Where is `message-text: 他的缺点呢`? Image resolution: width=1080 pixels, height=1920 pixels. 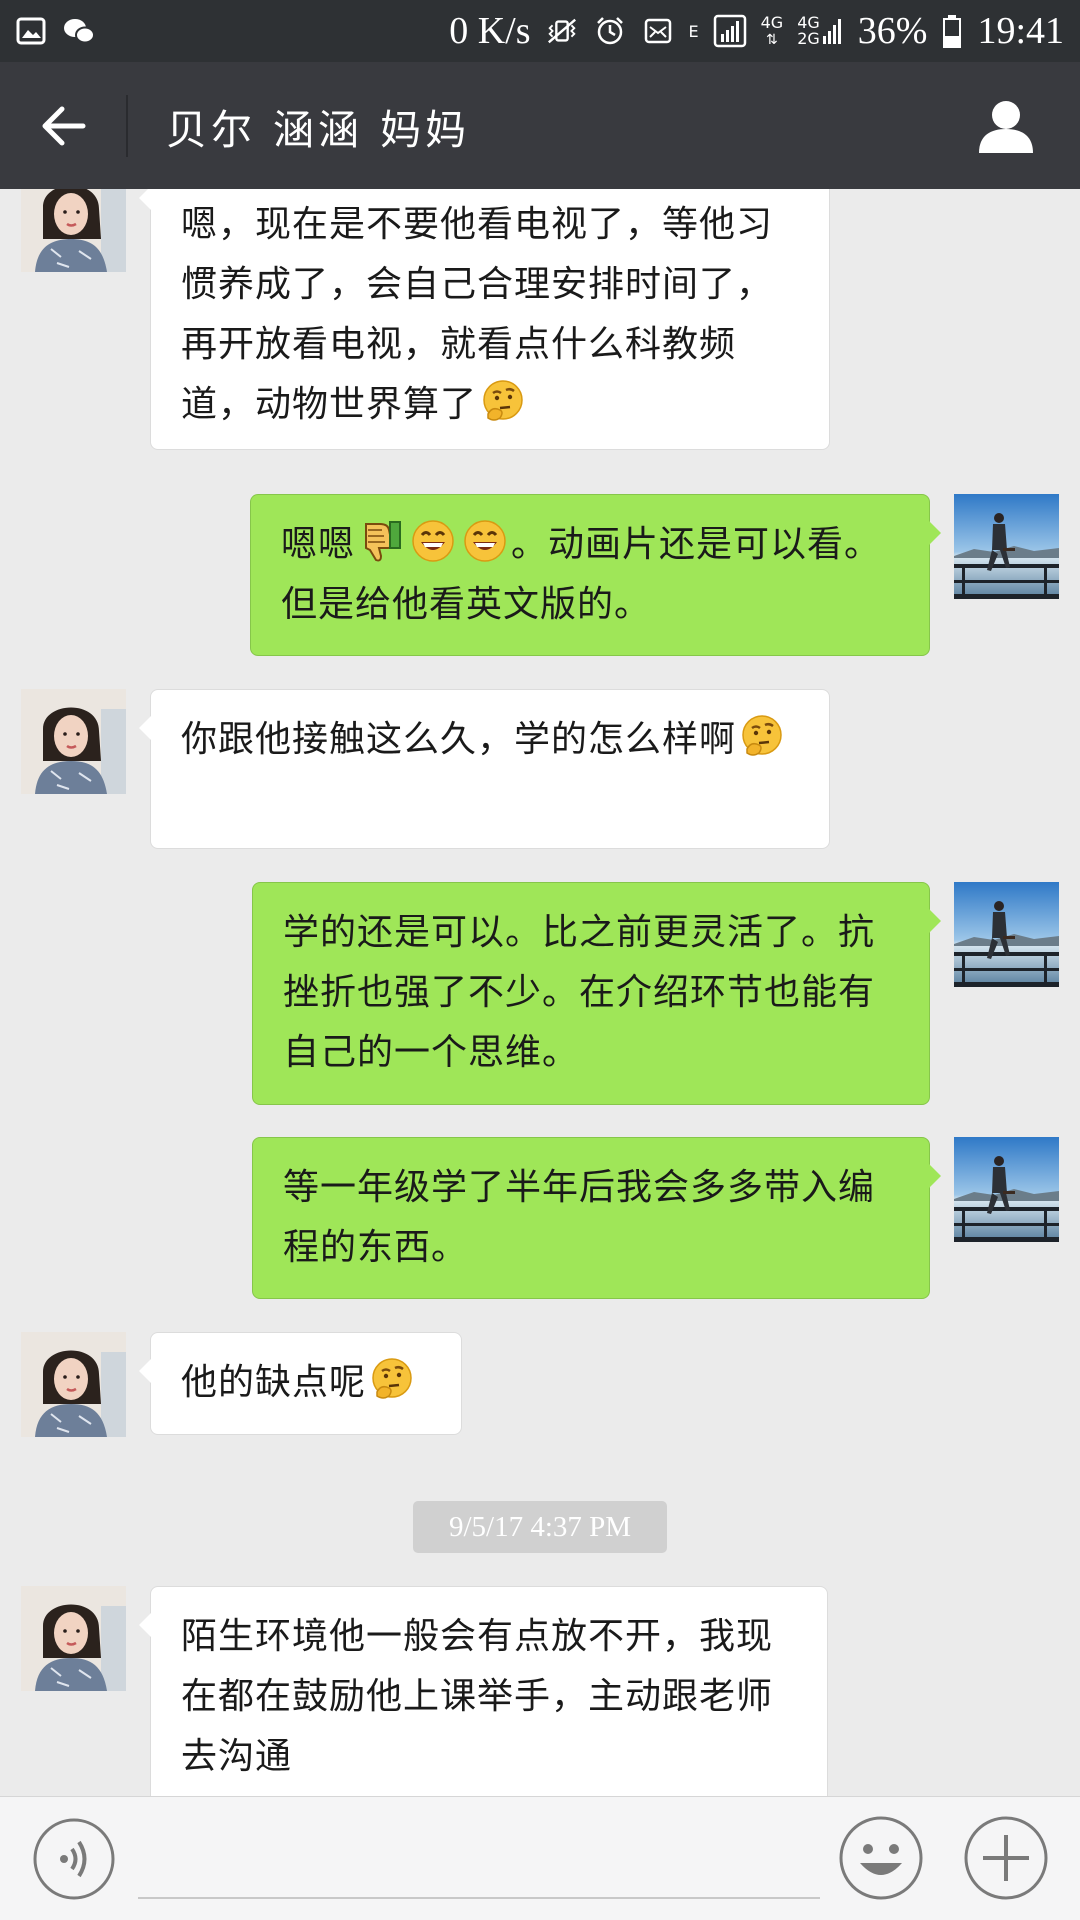
message-text: 他的缺点呢 is located at coordinates (274, 1382).